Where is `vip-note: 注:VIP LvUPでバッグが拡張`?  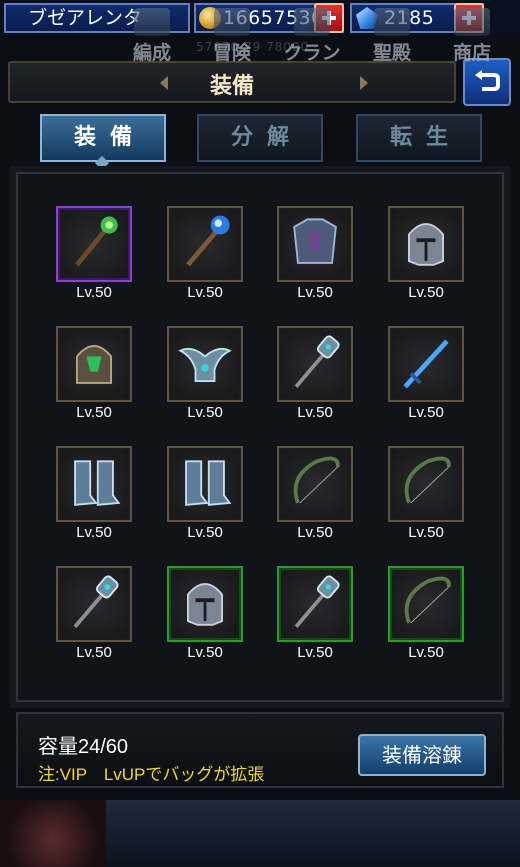
vip-note: 注:VIP LvUPでバッグが拡張 is located at coordinates (151, 774).